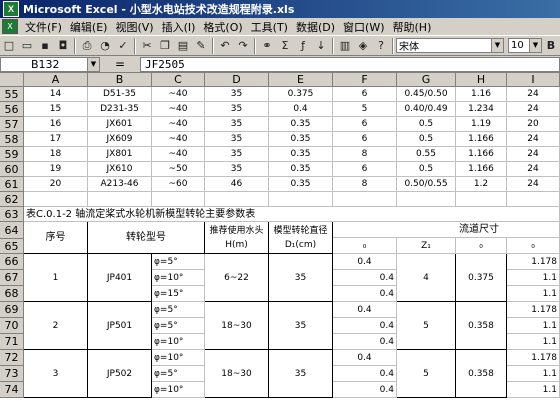 Image resolution: width=560 pixels, height=403 pixels. What do you see at coordinates (50, 64) in the screenshot?
I see `name-box: B132 ▼` at bounding box center [50, 64].